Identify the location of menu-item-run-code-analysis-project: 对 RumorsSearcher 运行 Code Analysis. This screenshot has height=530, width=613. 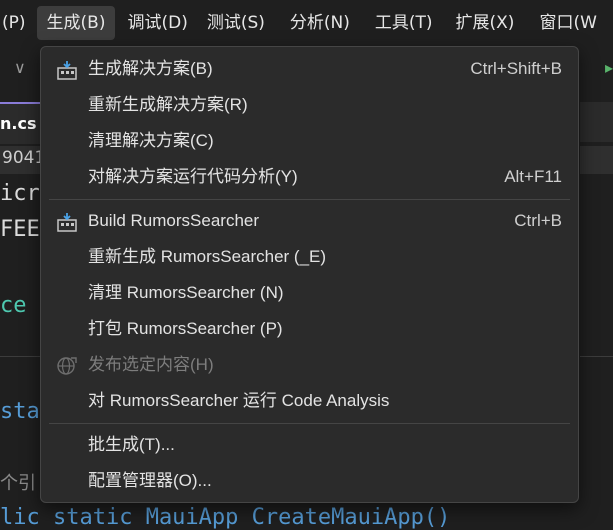
(309, 401).